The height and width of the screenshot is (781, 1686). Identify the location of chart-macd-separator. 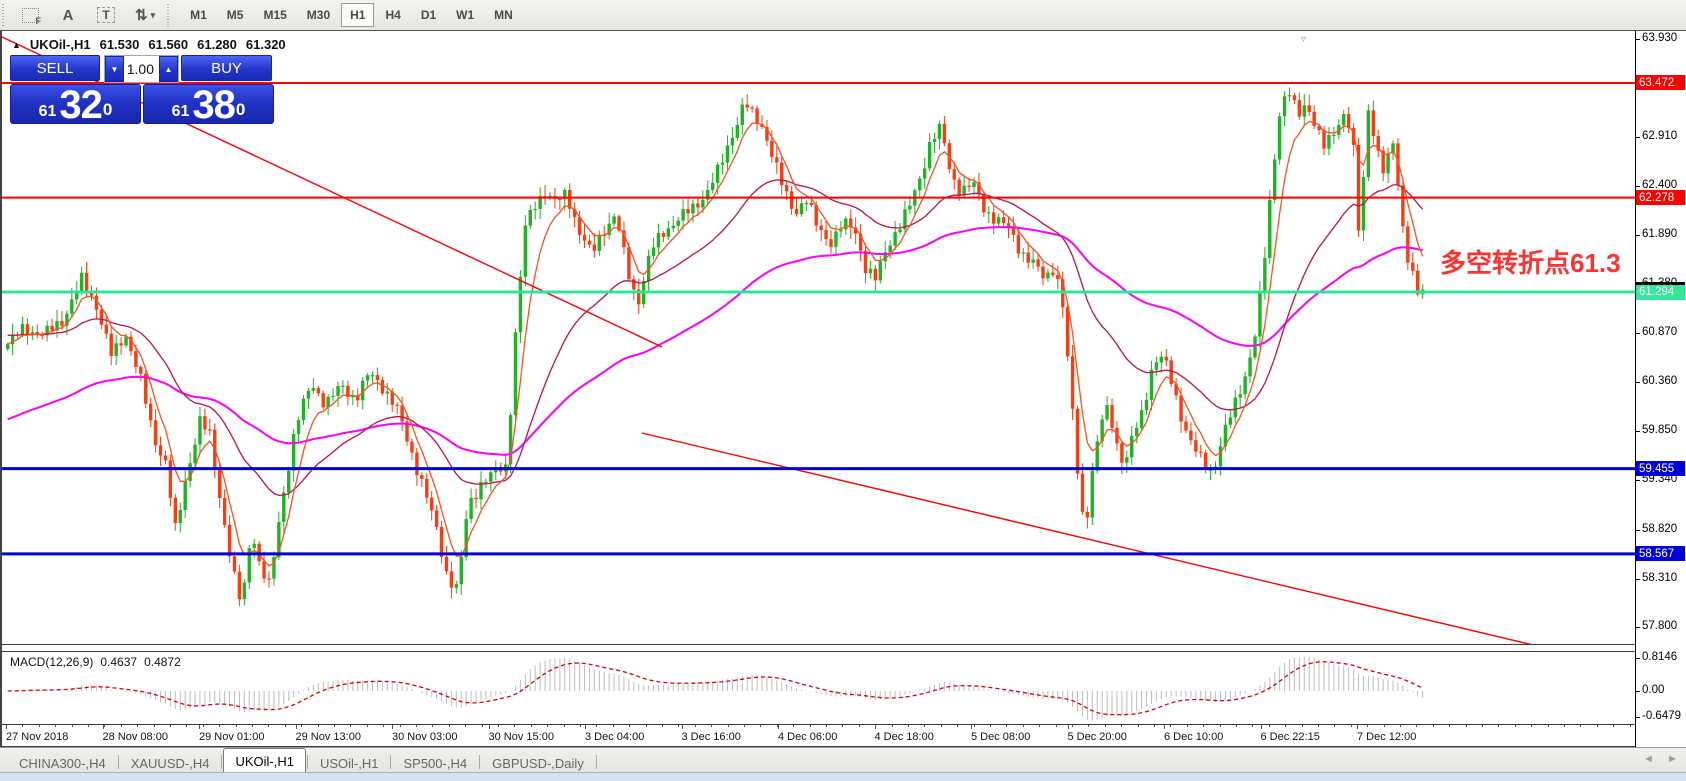
(818, 644).